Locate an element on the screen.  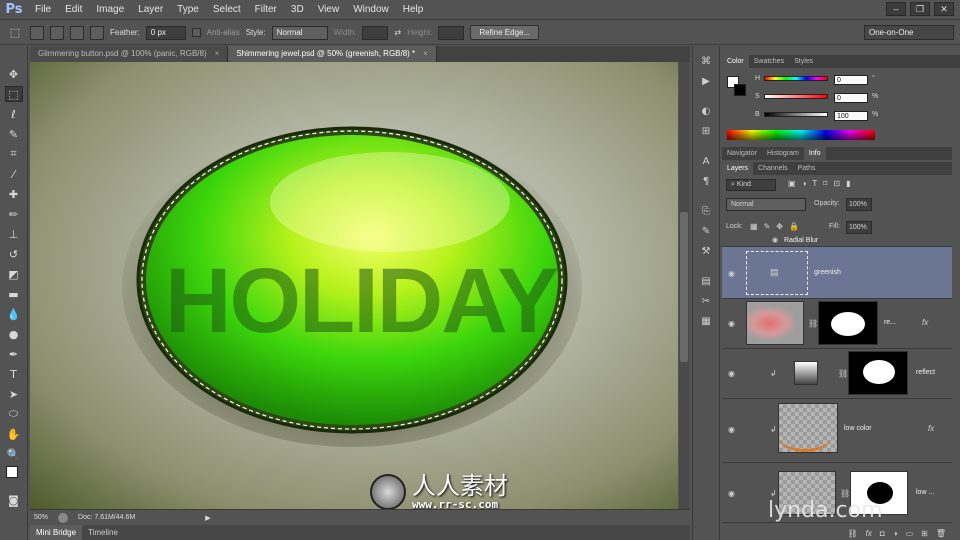
adjustments-panel-icon: ◐ is located at coordinates (706, 111).